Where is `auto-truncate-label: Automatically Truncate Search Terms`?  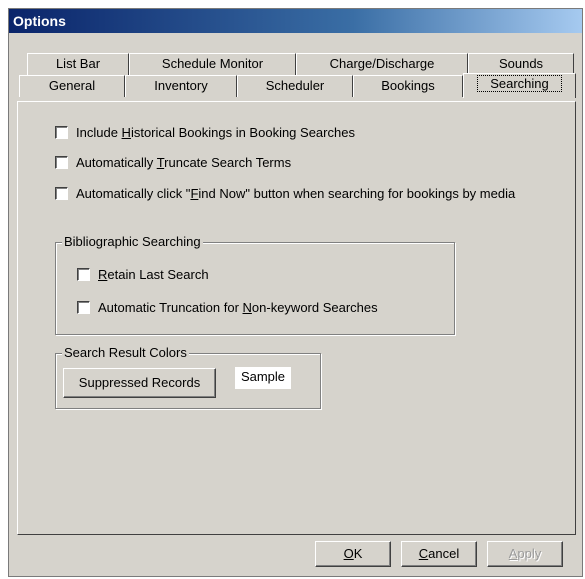
auto-truncate-label: Automatically Truncate Search Terms is located at coordinates (184, 162).